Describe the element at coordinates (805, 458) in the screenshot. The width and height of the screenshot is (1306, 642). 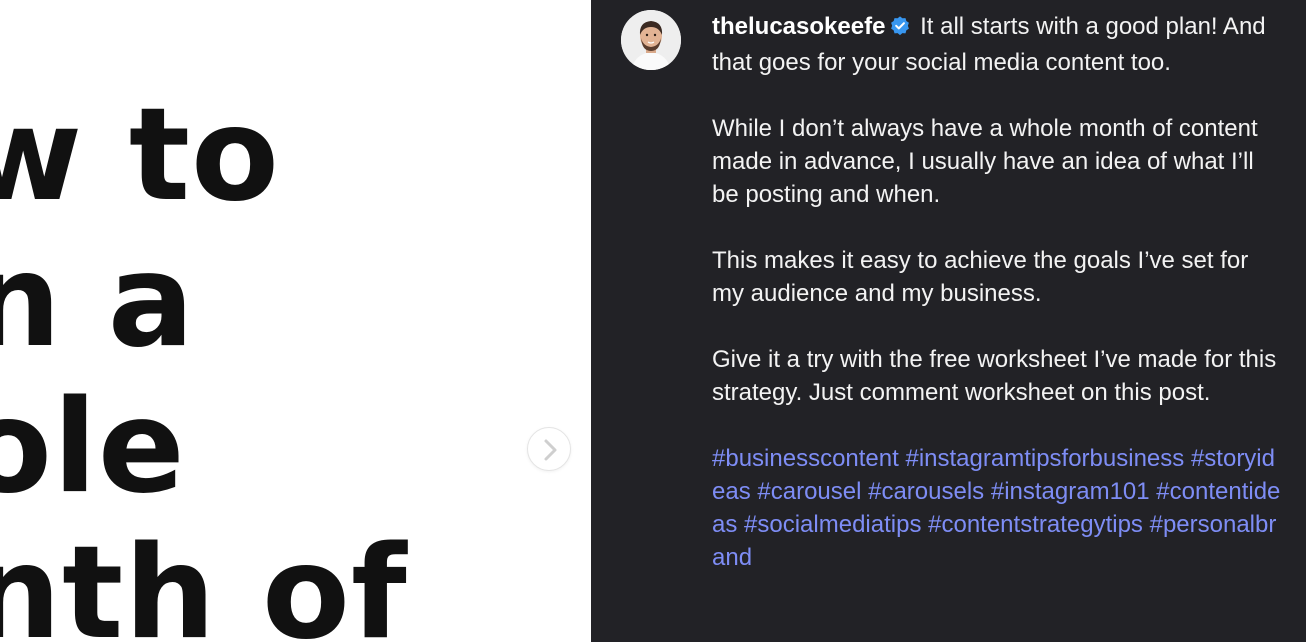
I see `hashtag-link: #businesscontent` at that location.